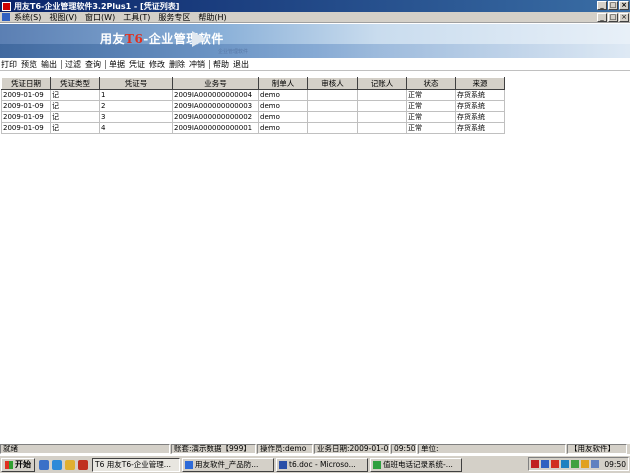 The width and height of the screenshot is (630, 473). What do you see at coordinates (315, 51) in the screenshot?
I see `banner-band` at bounding box center [315, 51].